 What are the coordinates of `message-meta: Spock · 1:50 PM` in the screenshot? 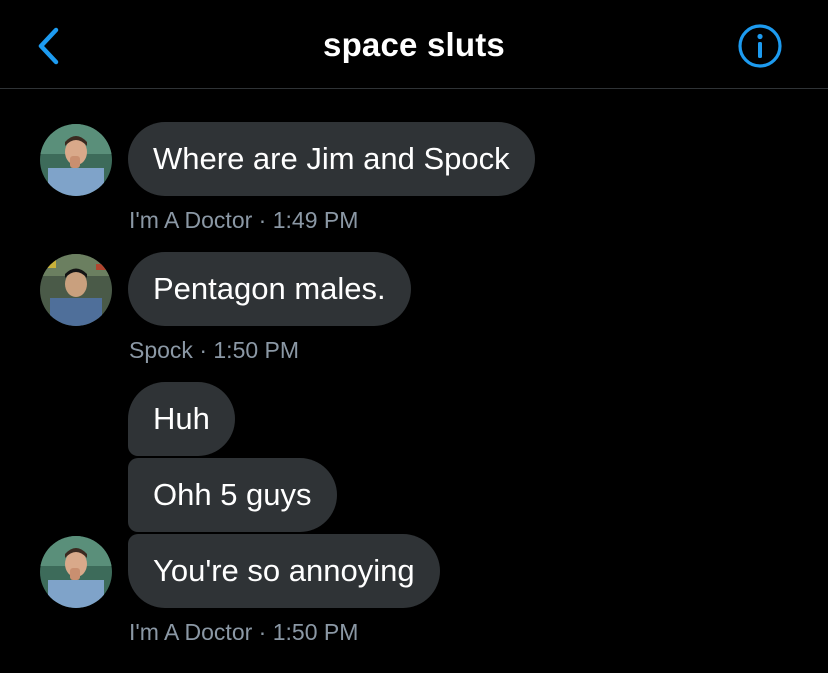 It's located at (214, 350).